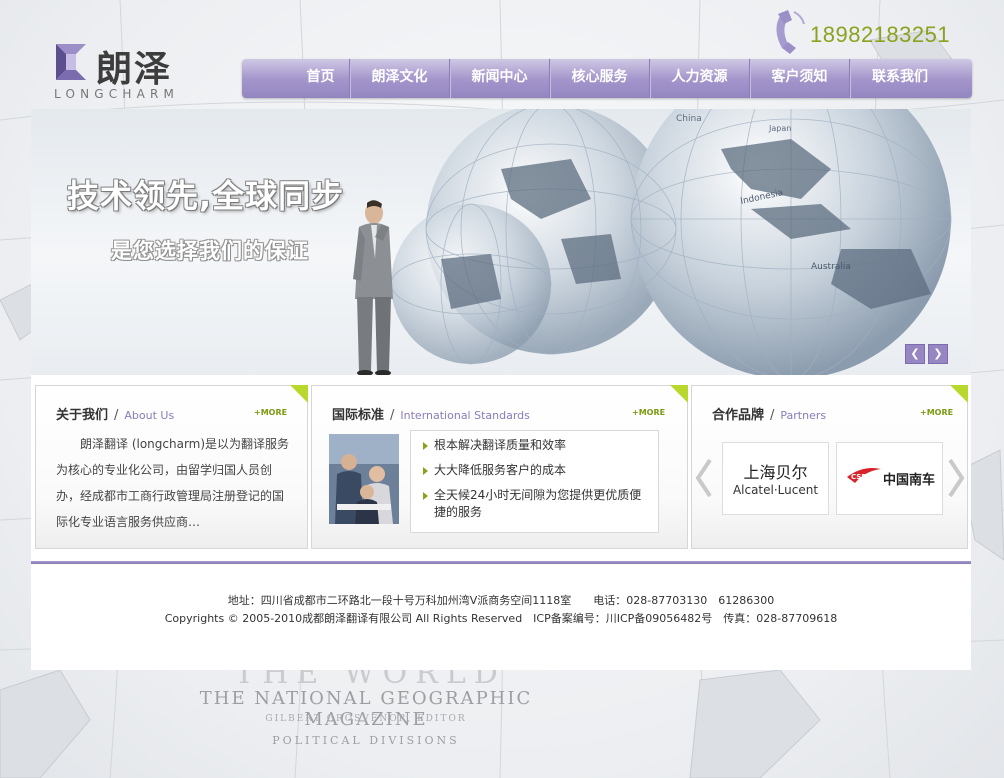  I want to click on partner-logo-alcatel: 上海贝尔 Alcatel·Lucent, so click(775, 478).